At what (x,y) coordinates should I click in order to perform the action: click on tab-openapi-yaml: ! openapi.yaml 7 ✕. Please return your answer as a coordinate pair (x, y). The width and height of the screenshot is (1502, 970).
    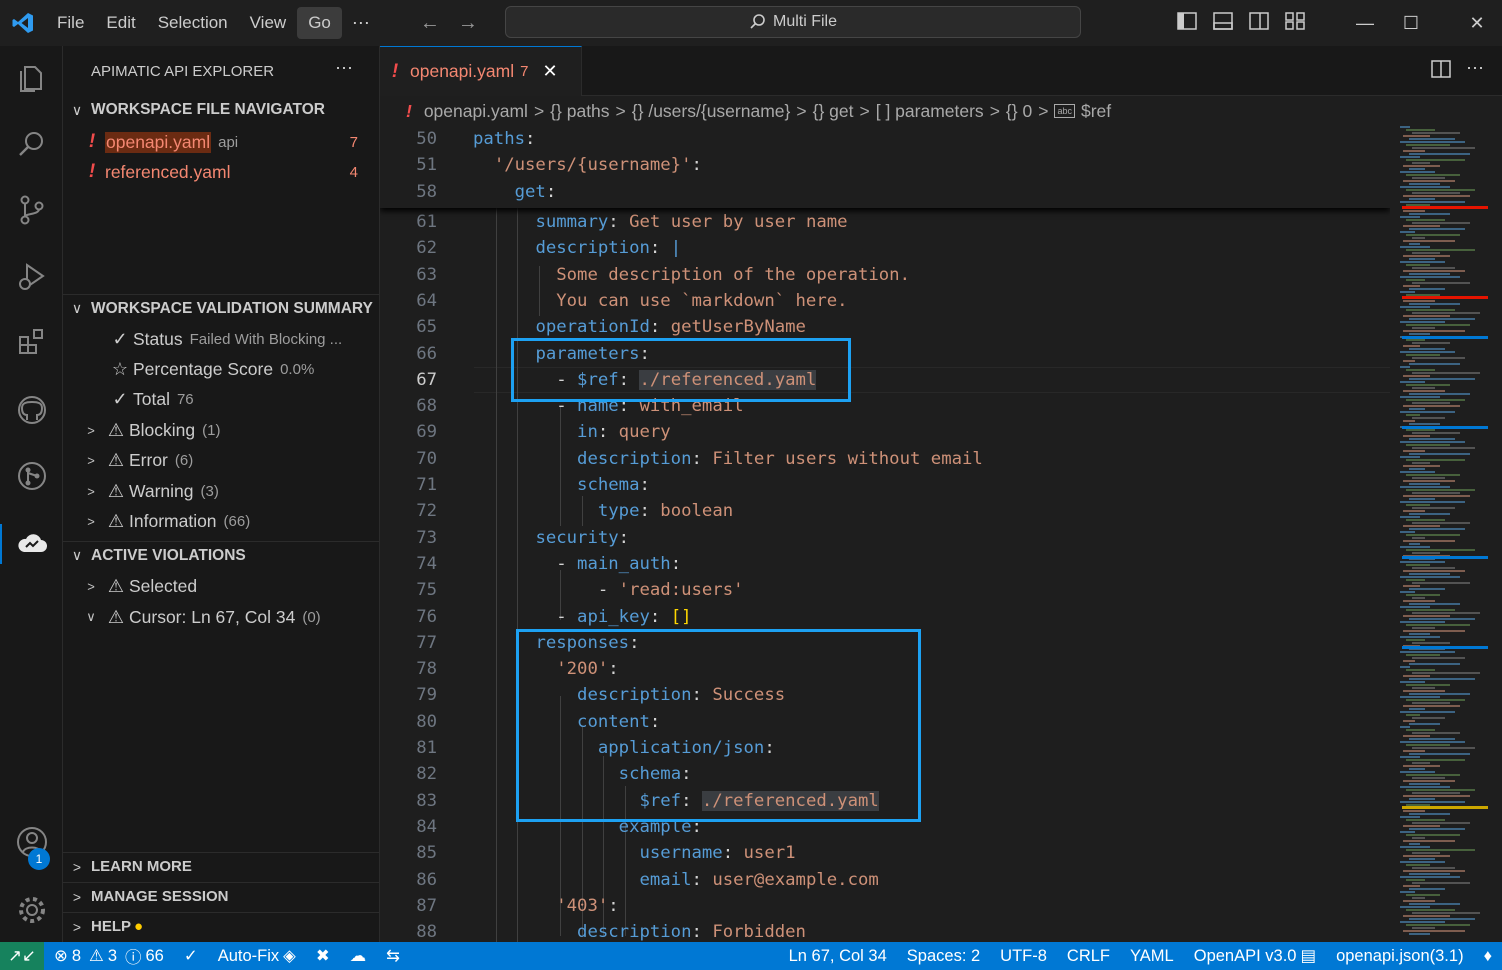
    Looking at the image, I should click on (481, 71).